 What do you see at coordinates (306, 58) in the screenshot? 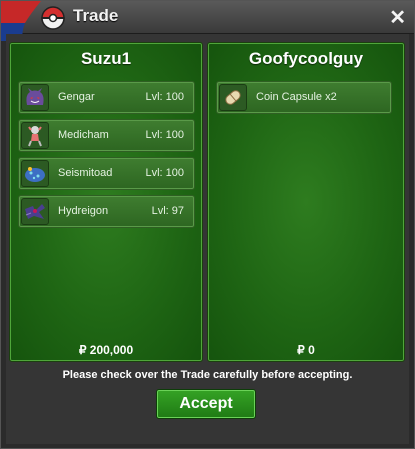
I see `player-name-right: Goofycoolguy` at bounding box center [306, 58].